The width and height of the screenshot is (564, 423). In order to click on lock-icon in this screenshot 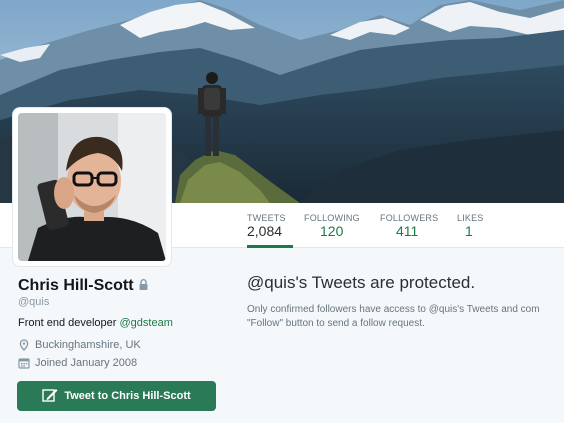, I will do `click(143, 286)`.